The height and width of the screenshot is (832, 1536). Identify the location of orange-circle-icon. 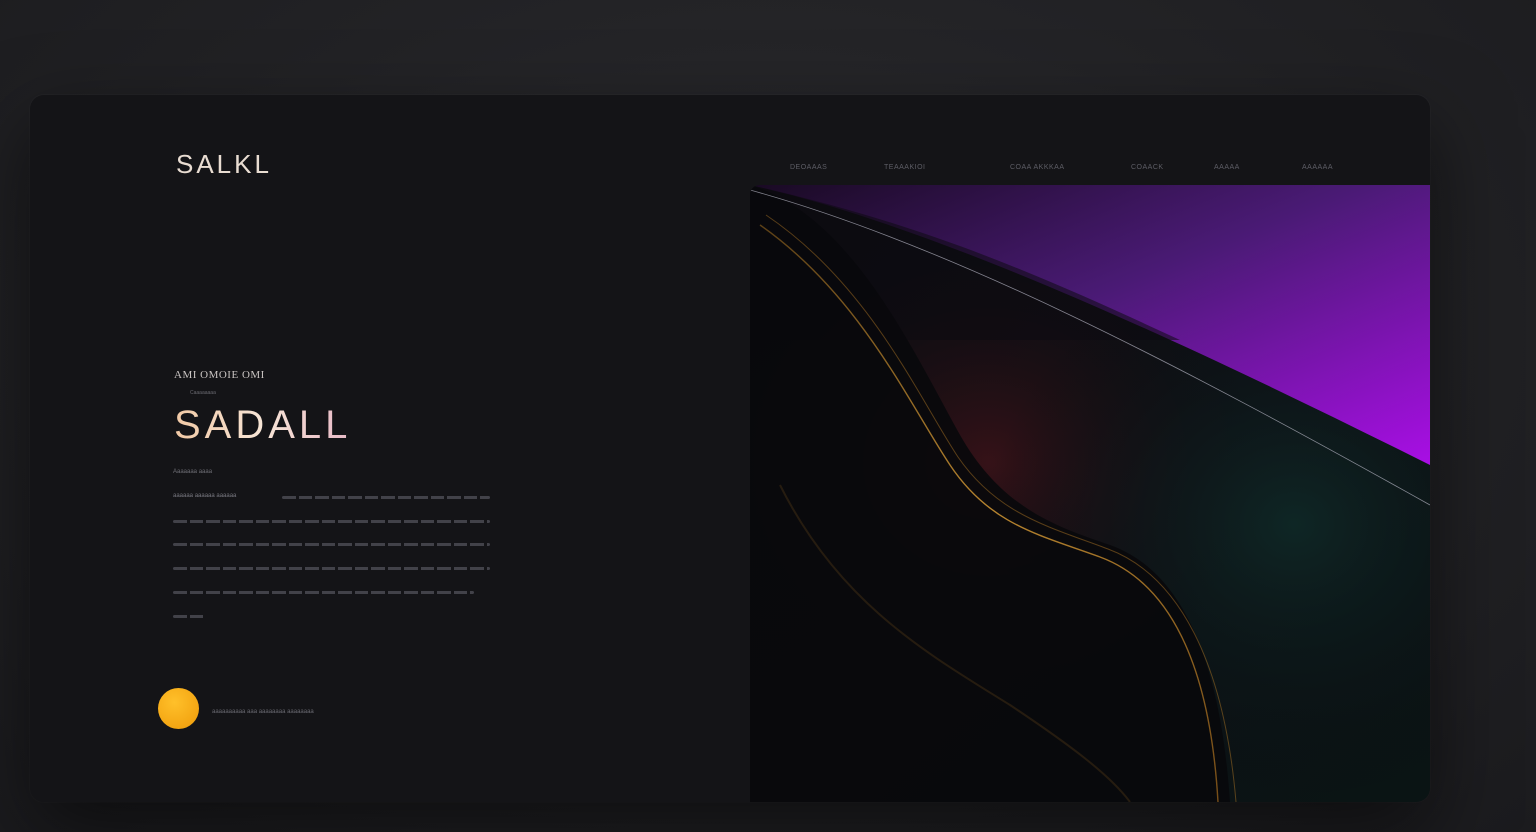
(178, 708).